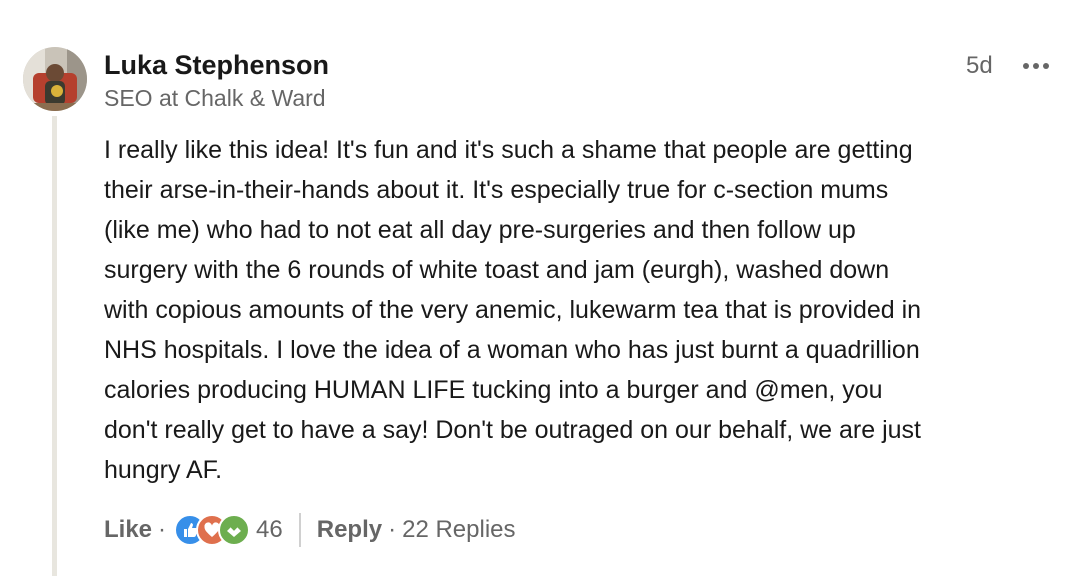 Image resolution: width=1092 pixels, height=576 pixels. Describe the element at coordinates (216, 65) in the screenshot. I see `author-name: Luka Stephenson` at that location.